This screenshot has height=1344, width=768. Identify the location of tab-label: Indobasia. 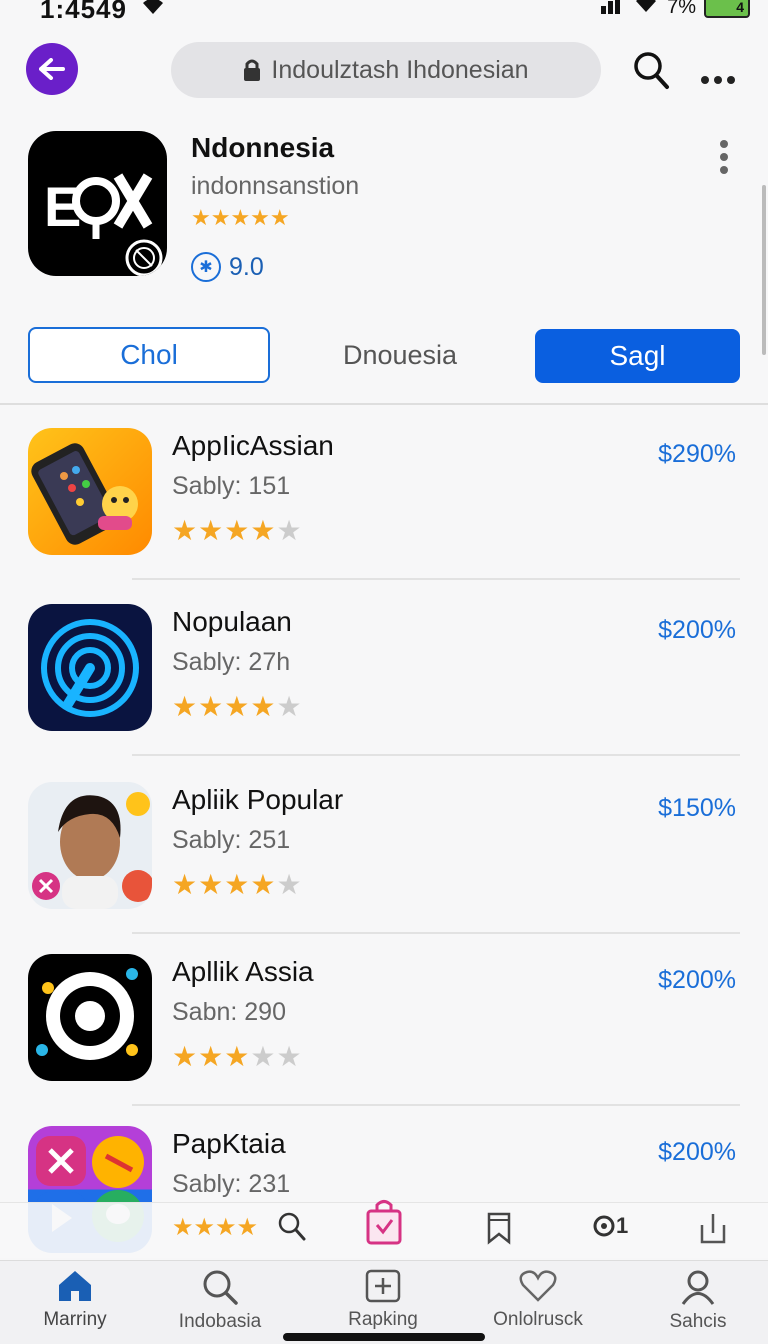
(220, 1321).